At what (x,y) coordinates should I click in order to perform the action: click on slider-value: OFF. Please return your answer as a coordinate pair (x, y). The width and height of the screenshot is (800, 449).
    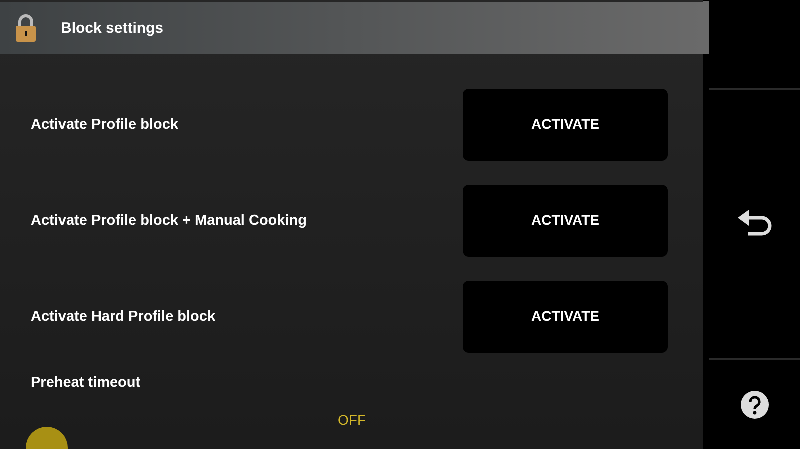
    Looking at the image, I should click on (352, 420).